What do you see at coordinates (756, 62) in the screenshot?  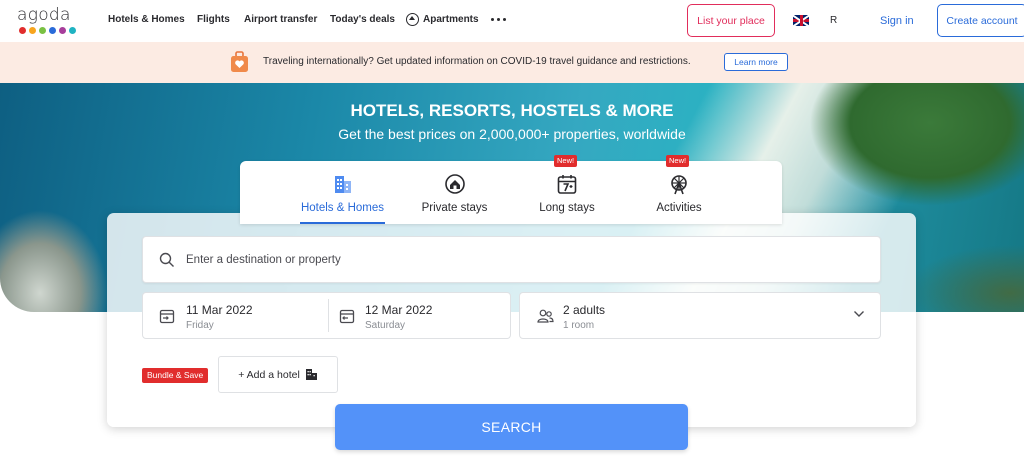 I see `learn-more-button: Learn more` at bounding box center [756, 62].